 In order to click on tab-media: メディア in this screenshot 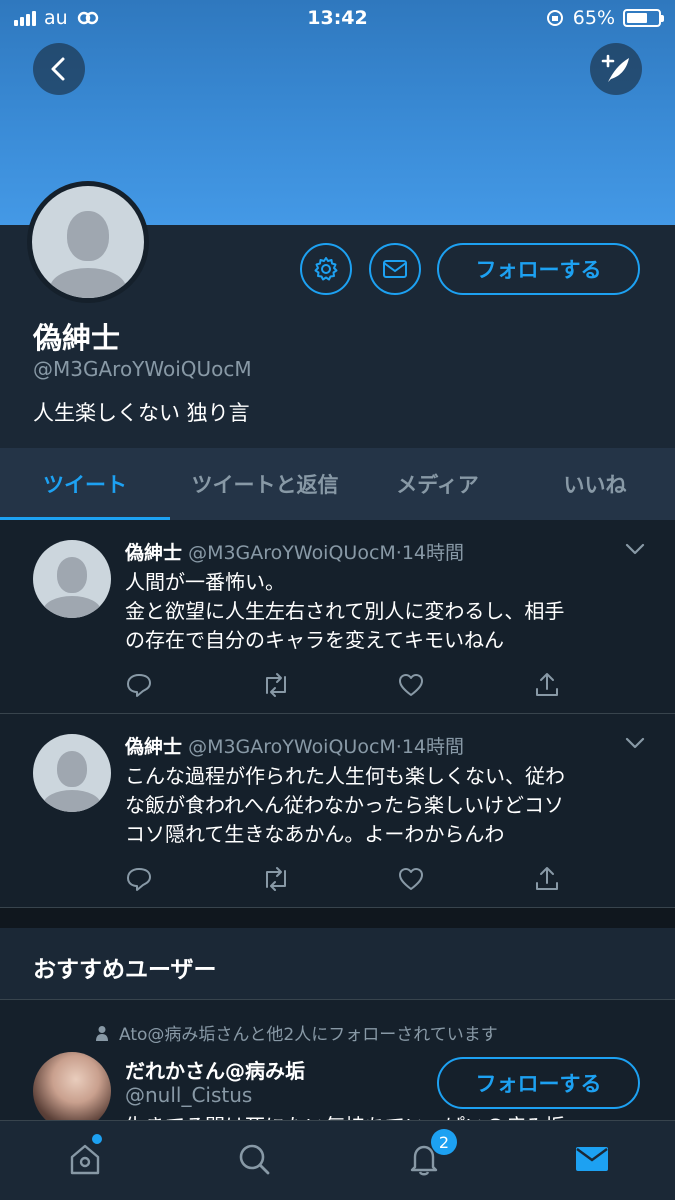, I will do `click(437, 484)`.